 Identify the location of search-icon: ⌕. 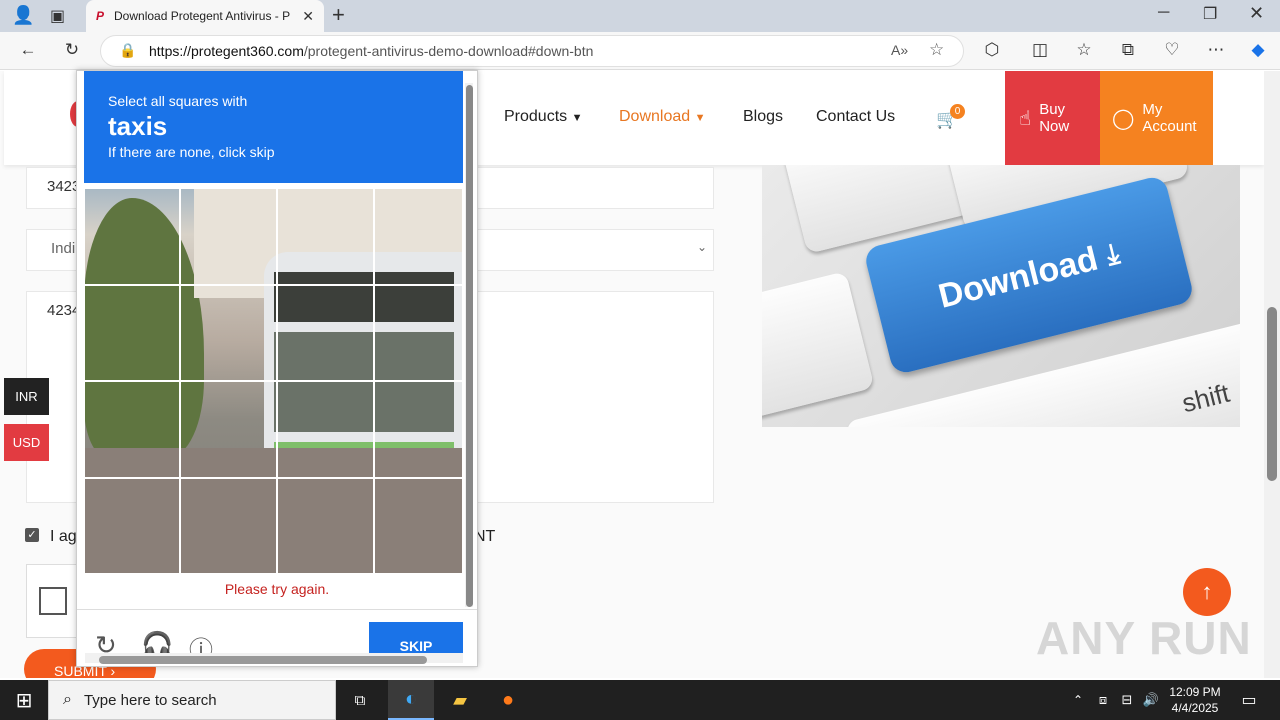
(67, 699).